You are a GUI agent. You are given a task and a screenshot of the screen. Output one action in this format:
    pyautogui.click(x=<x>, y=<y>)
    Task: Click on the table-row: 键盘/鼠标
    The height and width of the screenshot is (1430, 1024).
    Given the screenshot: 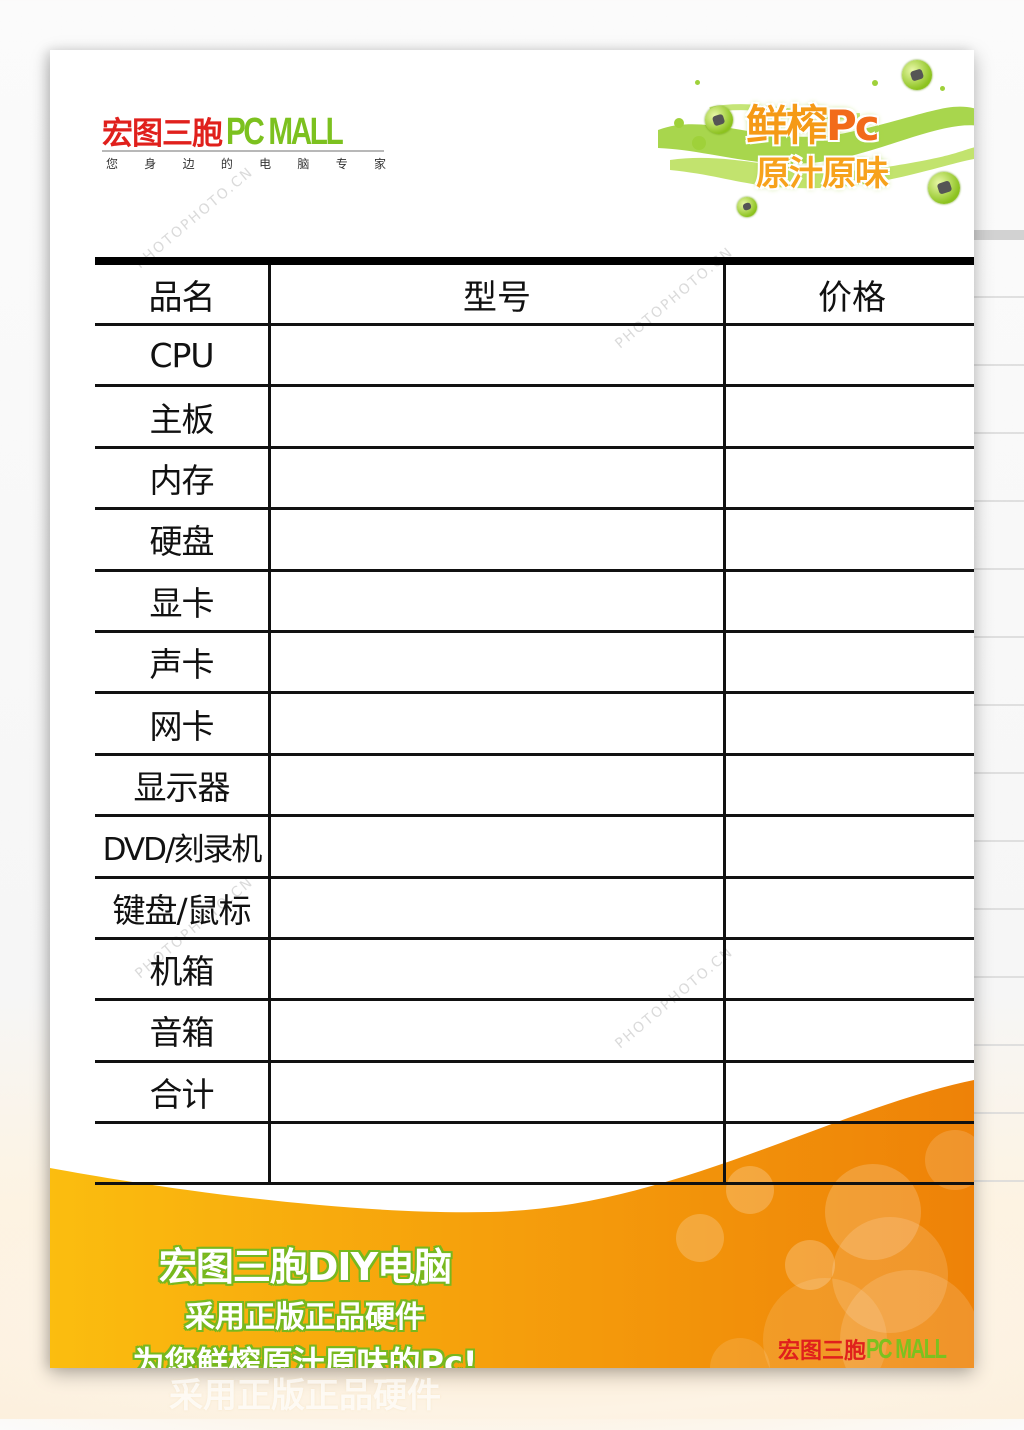 What is the action you would take?
    pyautogui.click(x=534, y=908)
    